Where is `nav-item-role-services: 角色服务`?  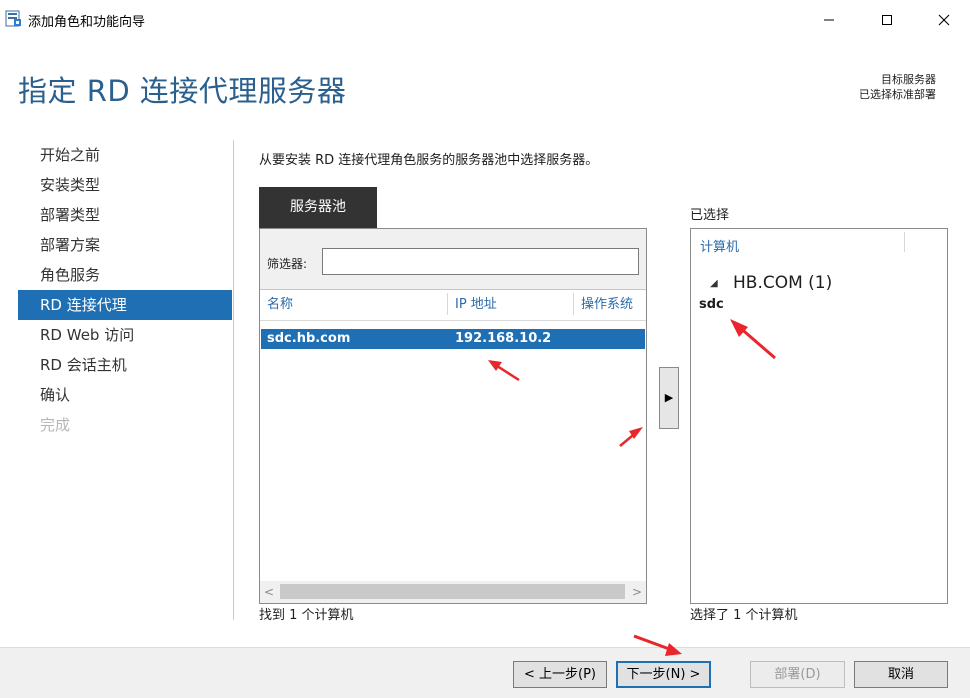
nav-item-role-services: 角色服务 is located at coordinates (125, 275).